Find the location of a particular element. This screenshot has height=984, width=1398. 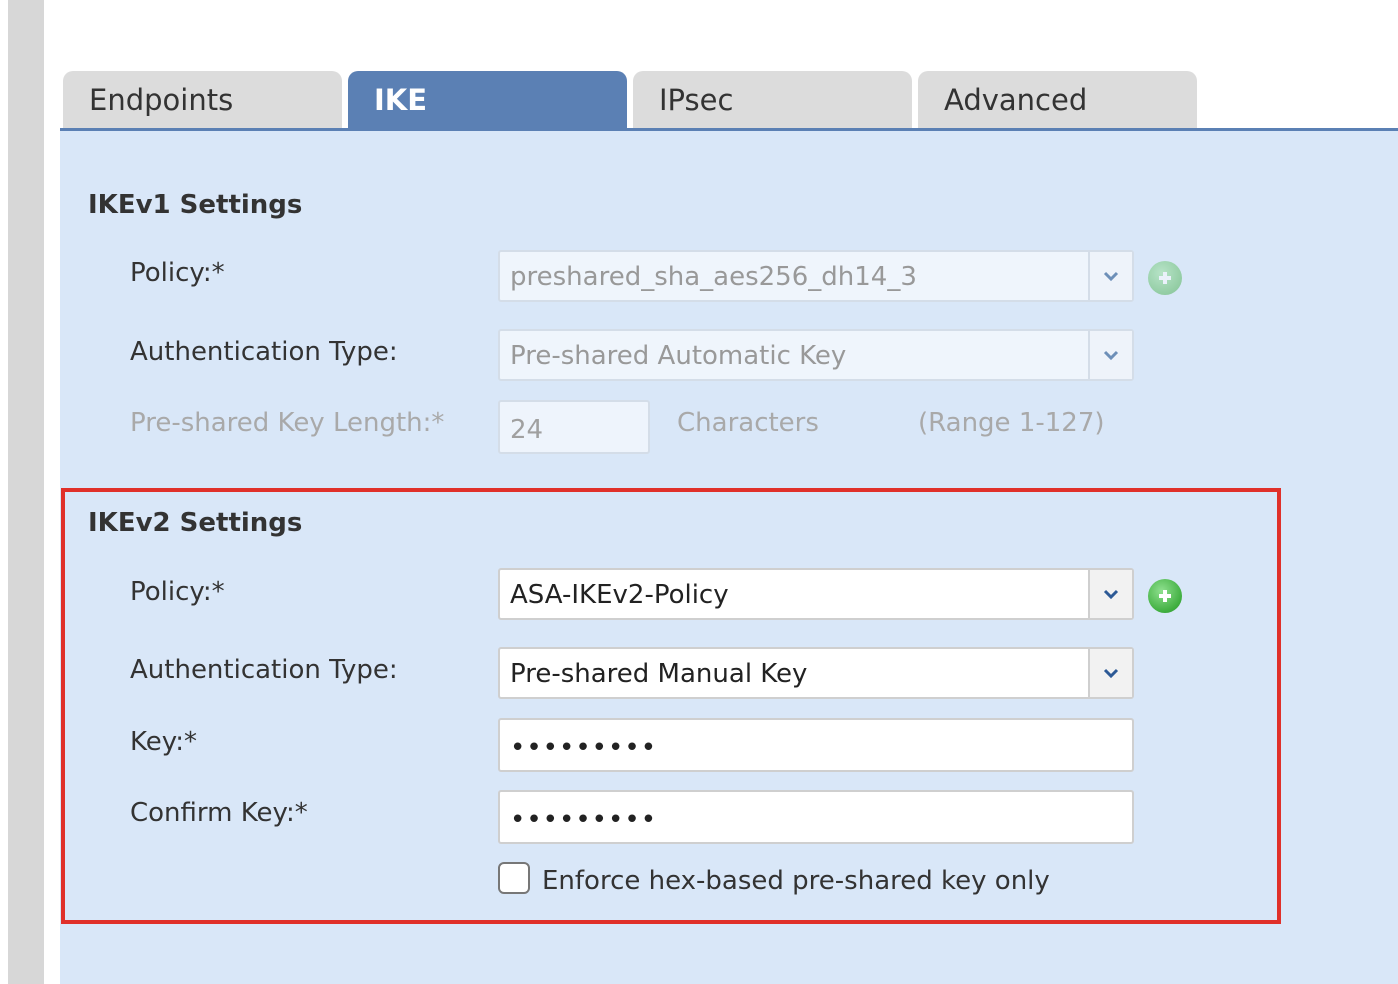

left-margin is located at coordinates (4, 492).